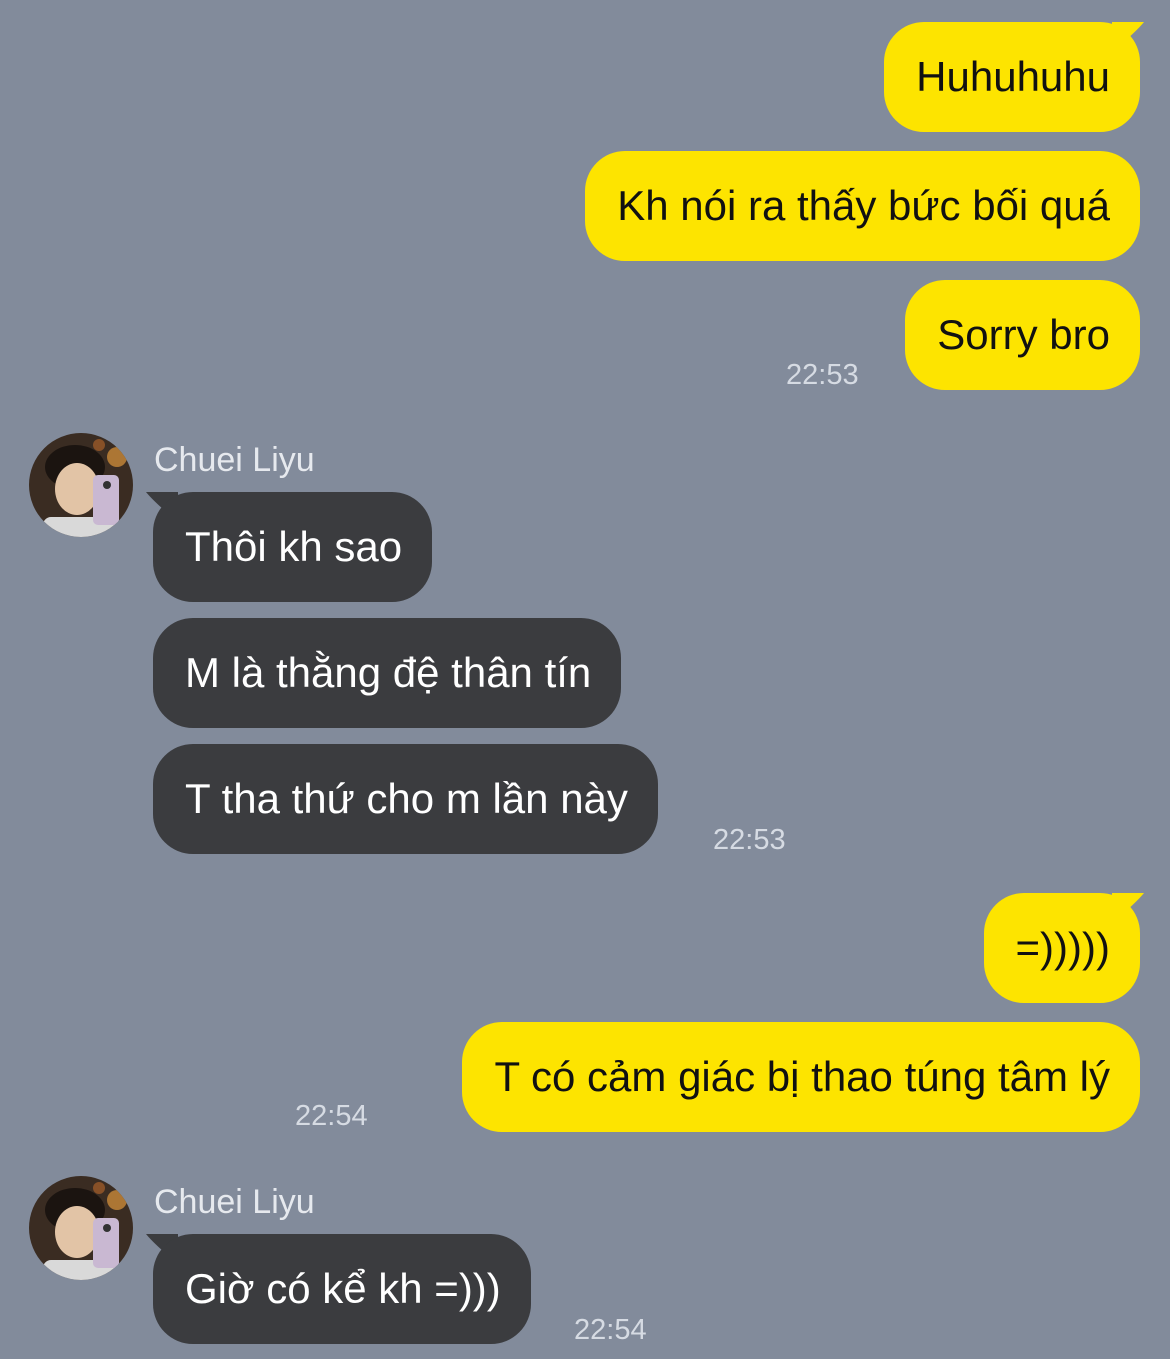 The width and height of the screenshot is (1170, 1359). What do you see at coordinates (862, 206) in the screenshot?
I see `outgoing-message: Kh nói ra thấy bức bối quá` at bounding box center [862, 206].